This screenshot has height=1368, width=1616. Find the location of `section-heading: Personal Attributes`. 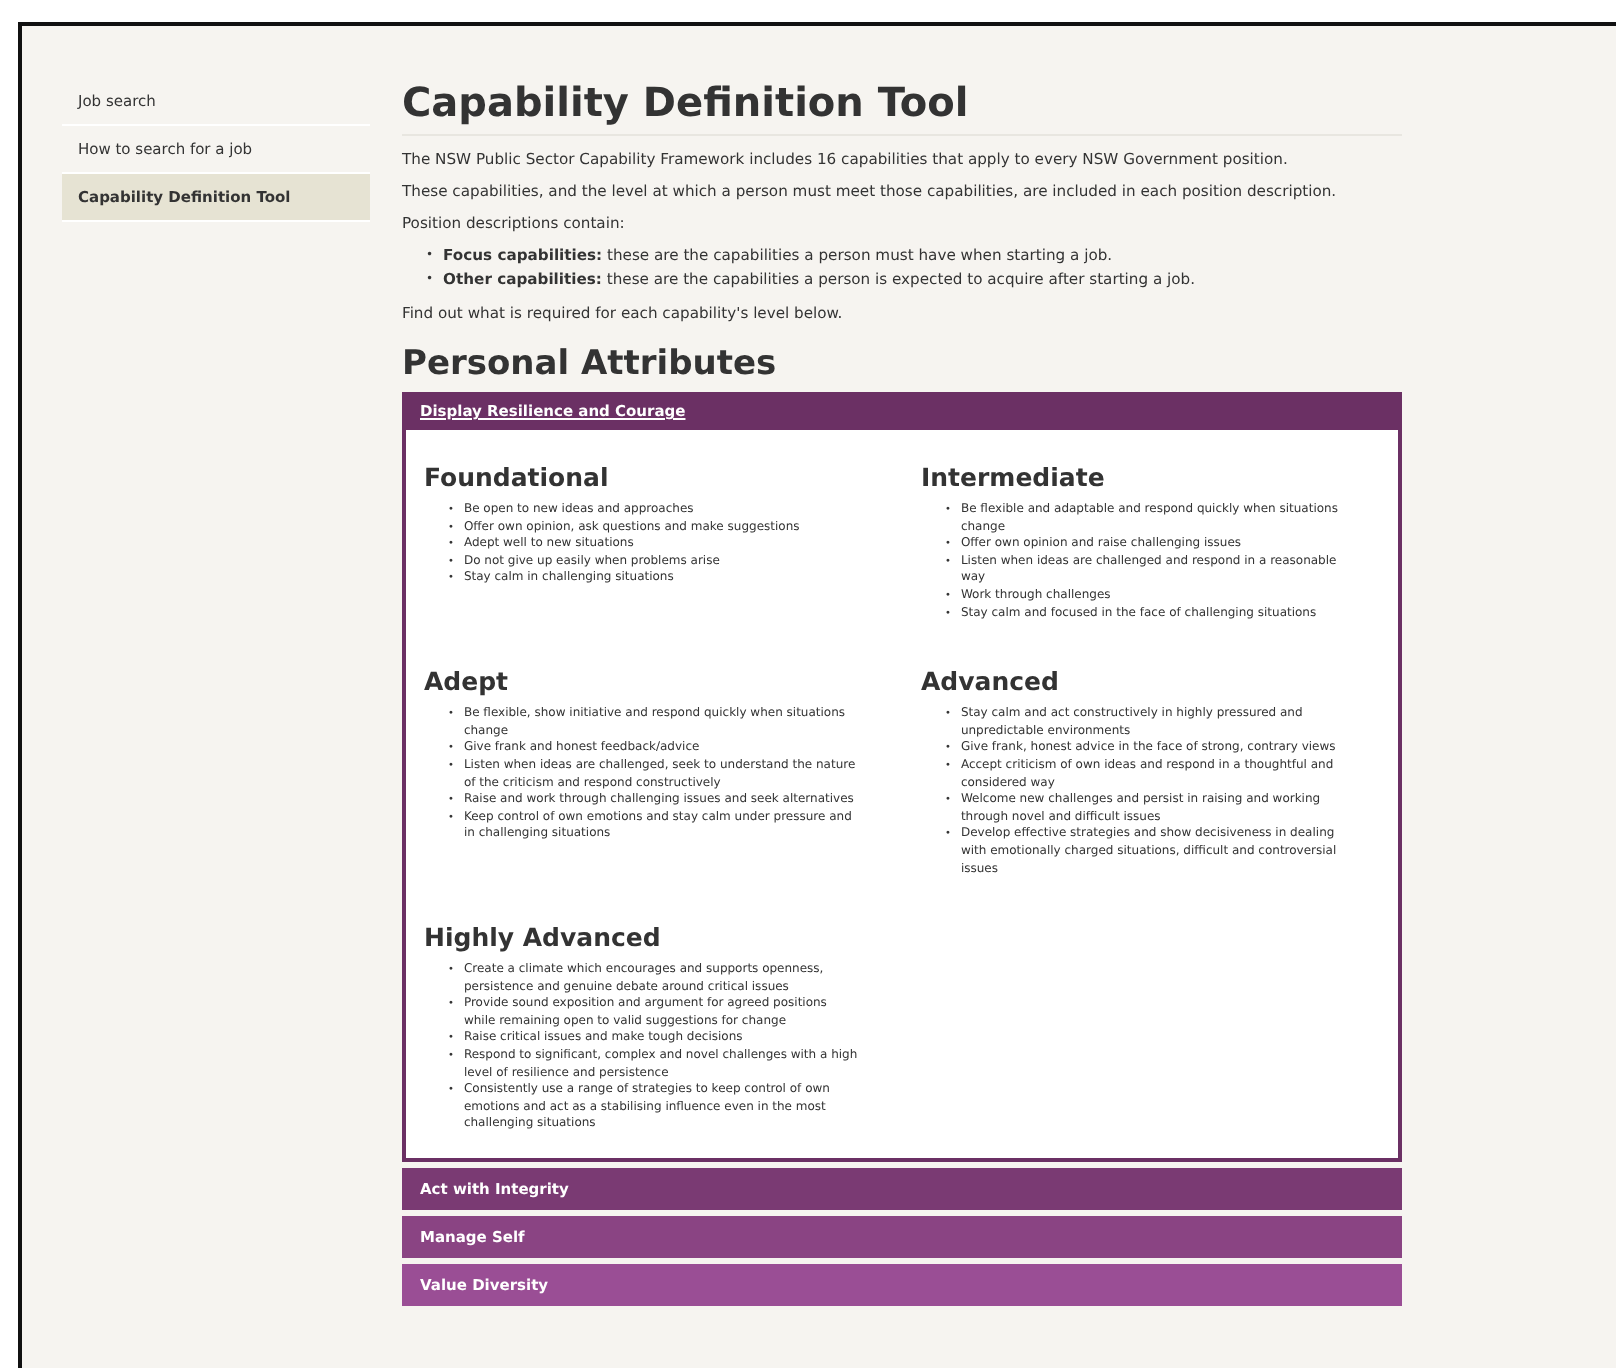

section-heading: Personal Attributes is located at coordinates (590, 364).